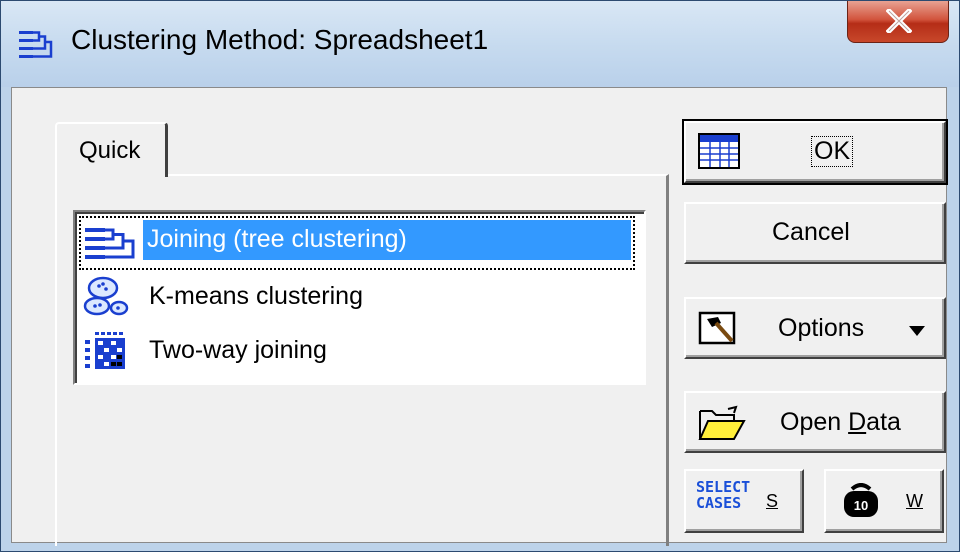  Describe the element at coordinates (917, 331) in the screenshot. I see `dropdown-arrow-icon` at that location.